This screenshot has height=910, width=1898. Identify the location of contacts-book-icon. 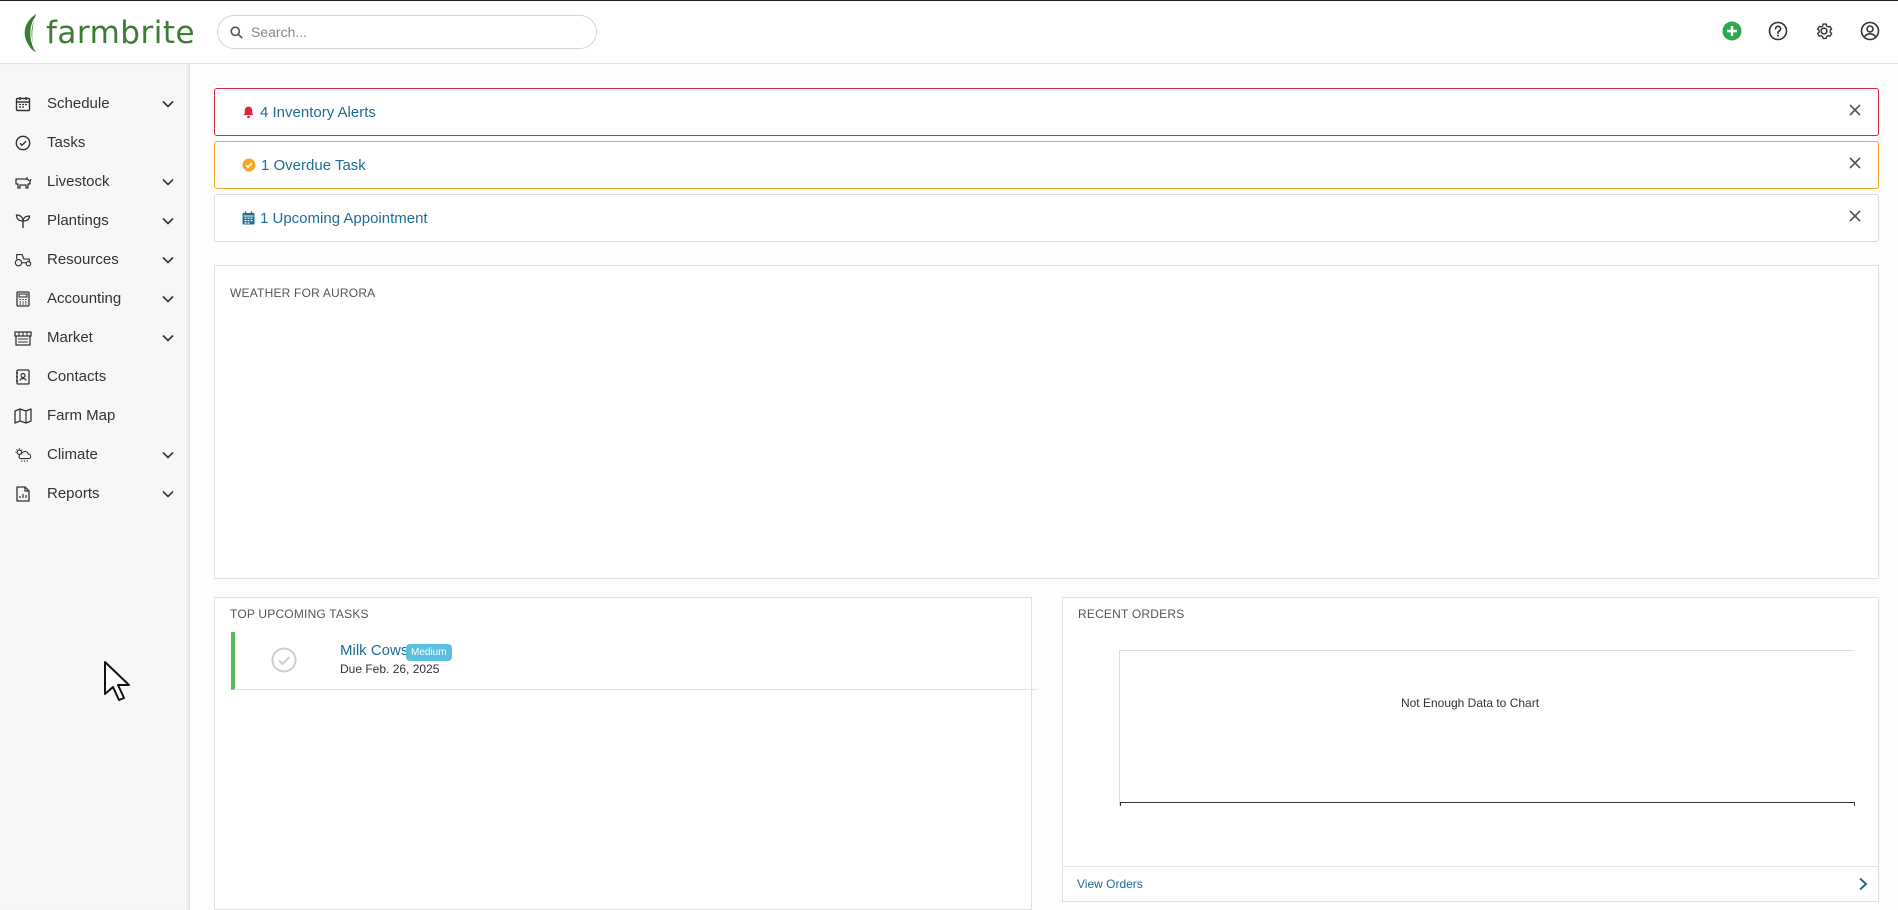
(23, 377).